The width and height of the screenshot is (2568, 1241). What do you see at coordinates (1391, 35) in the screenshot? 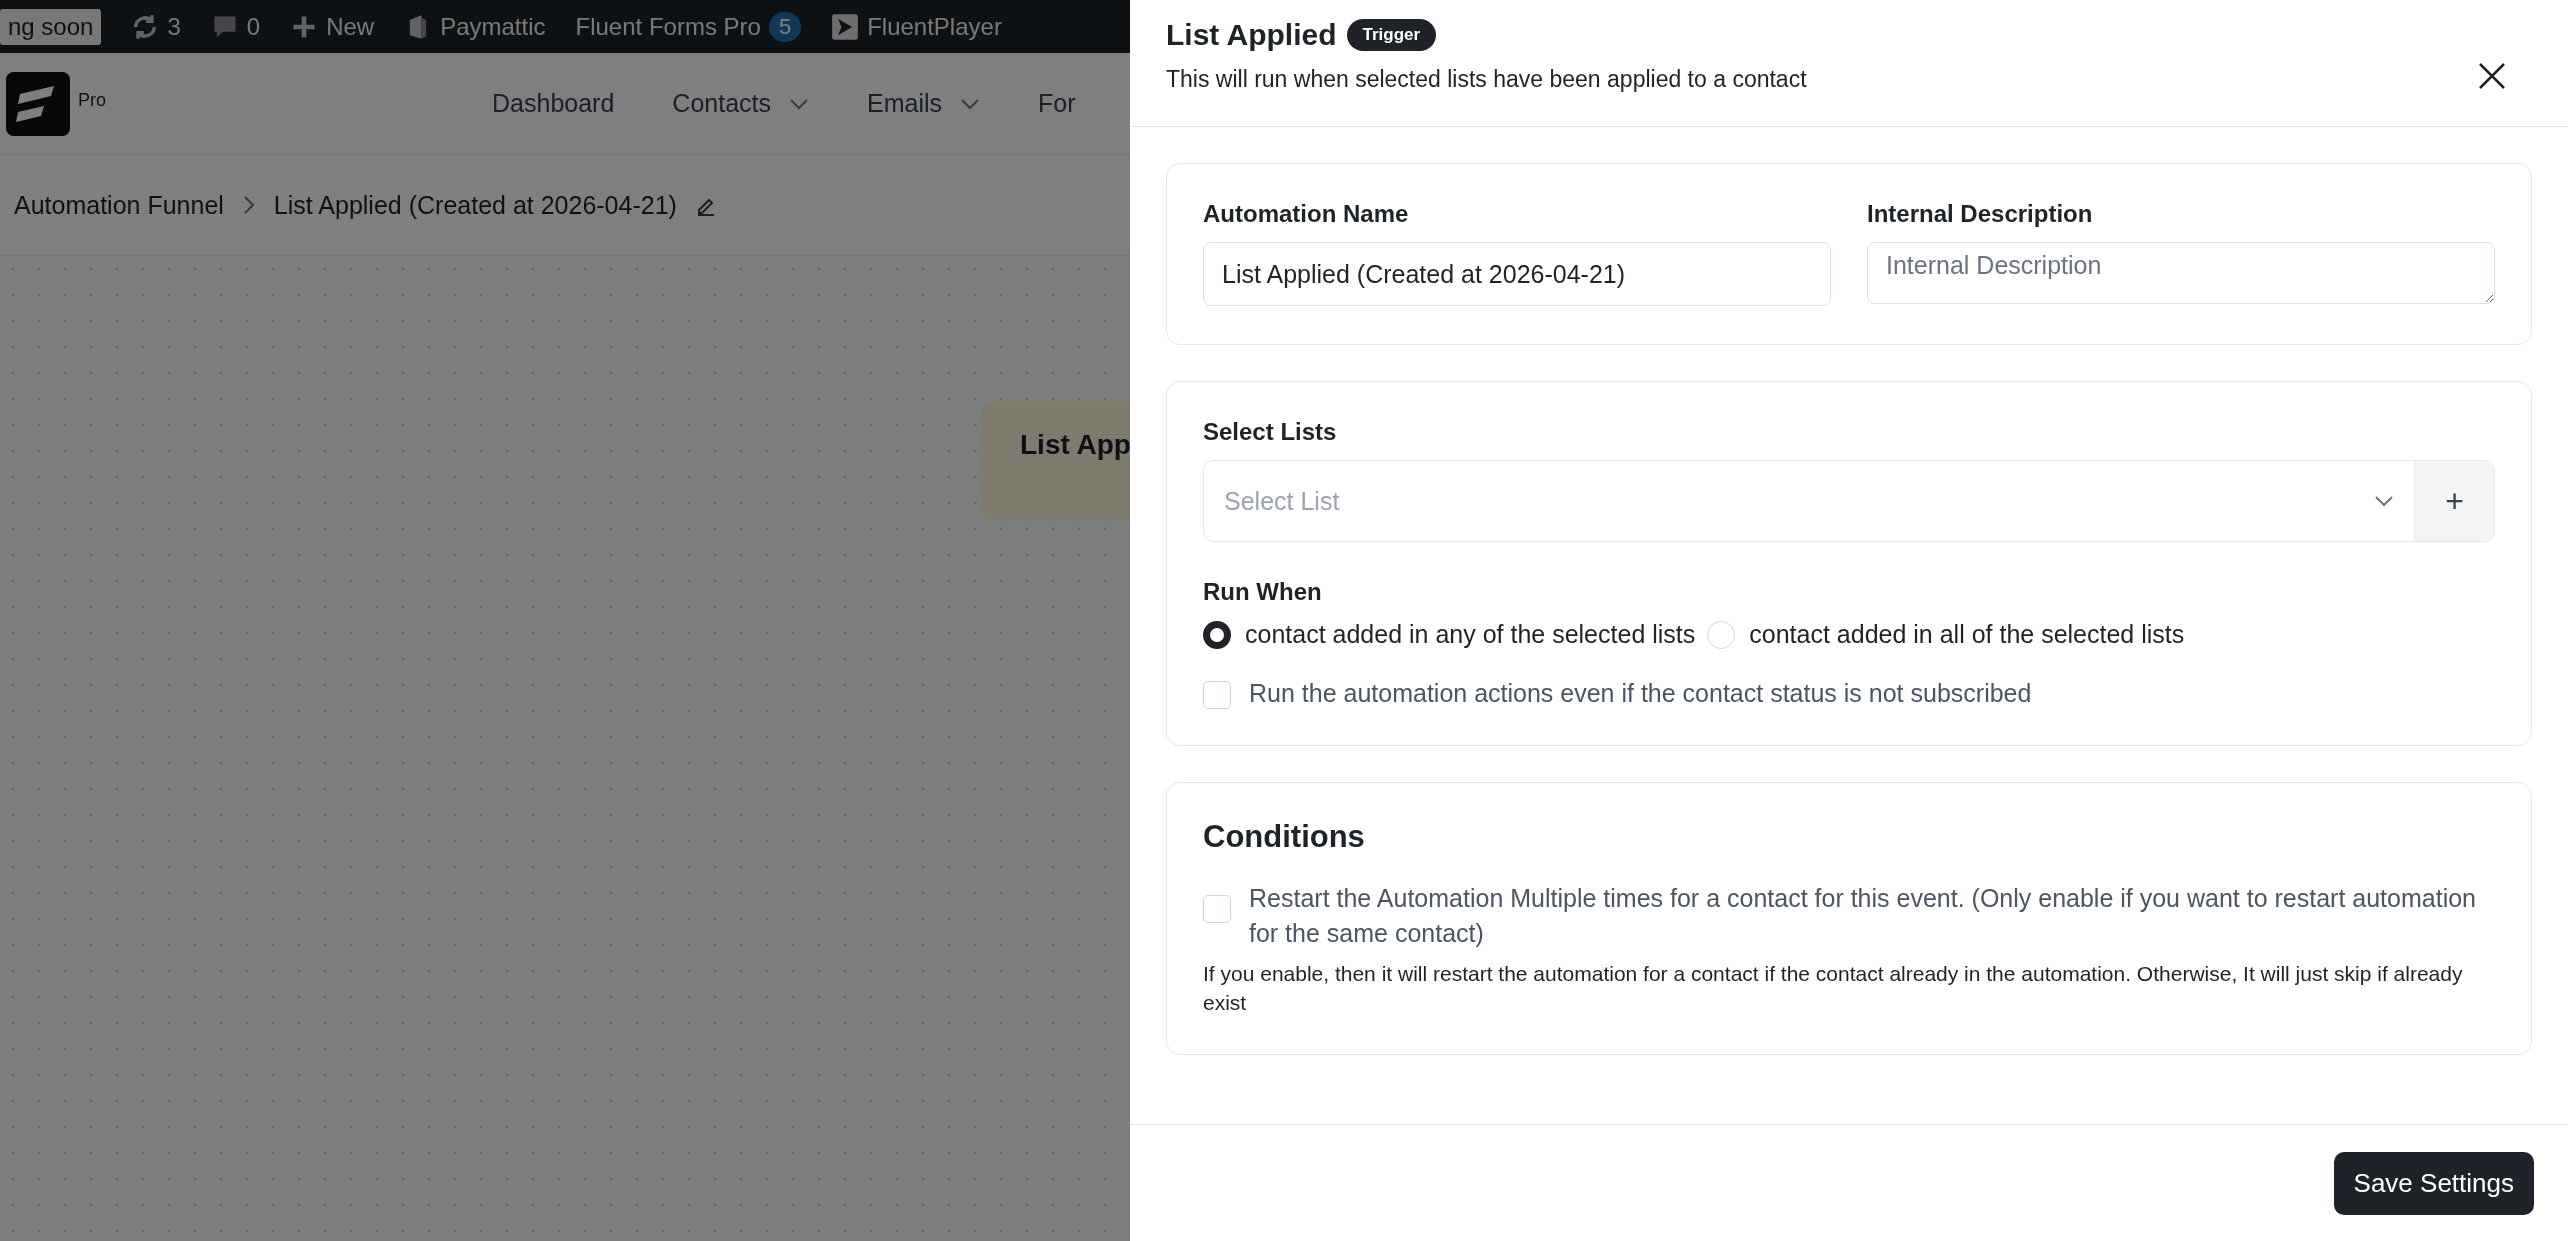
I see `trigger-badge: Trigger` at bounding box center [1391, 35].